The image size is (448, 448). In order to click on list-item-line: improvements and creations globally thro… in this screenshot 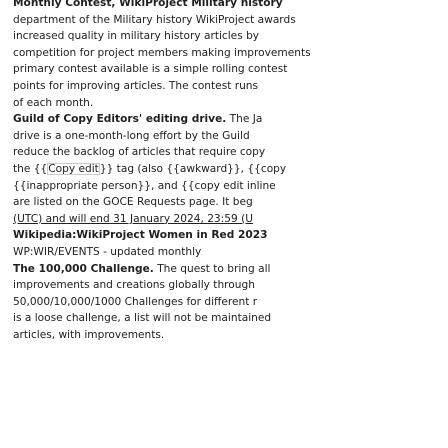, I will do `click(230, 285)`.